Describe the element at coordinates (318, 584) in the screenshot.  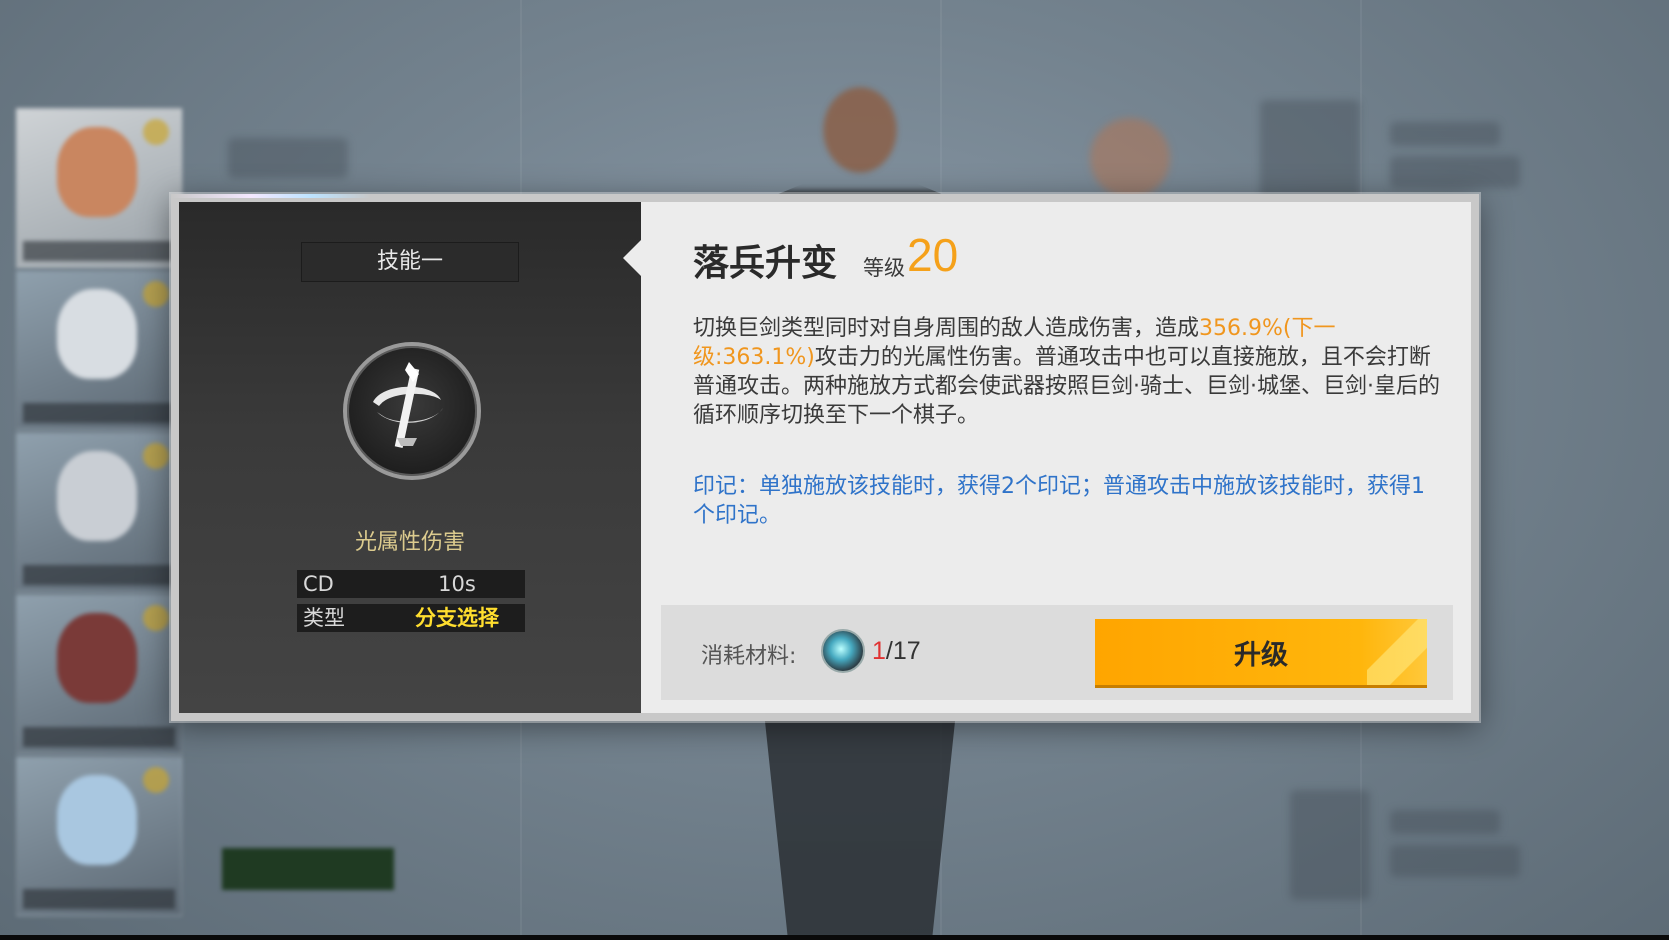
I see `stat-key: CD` at that location.